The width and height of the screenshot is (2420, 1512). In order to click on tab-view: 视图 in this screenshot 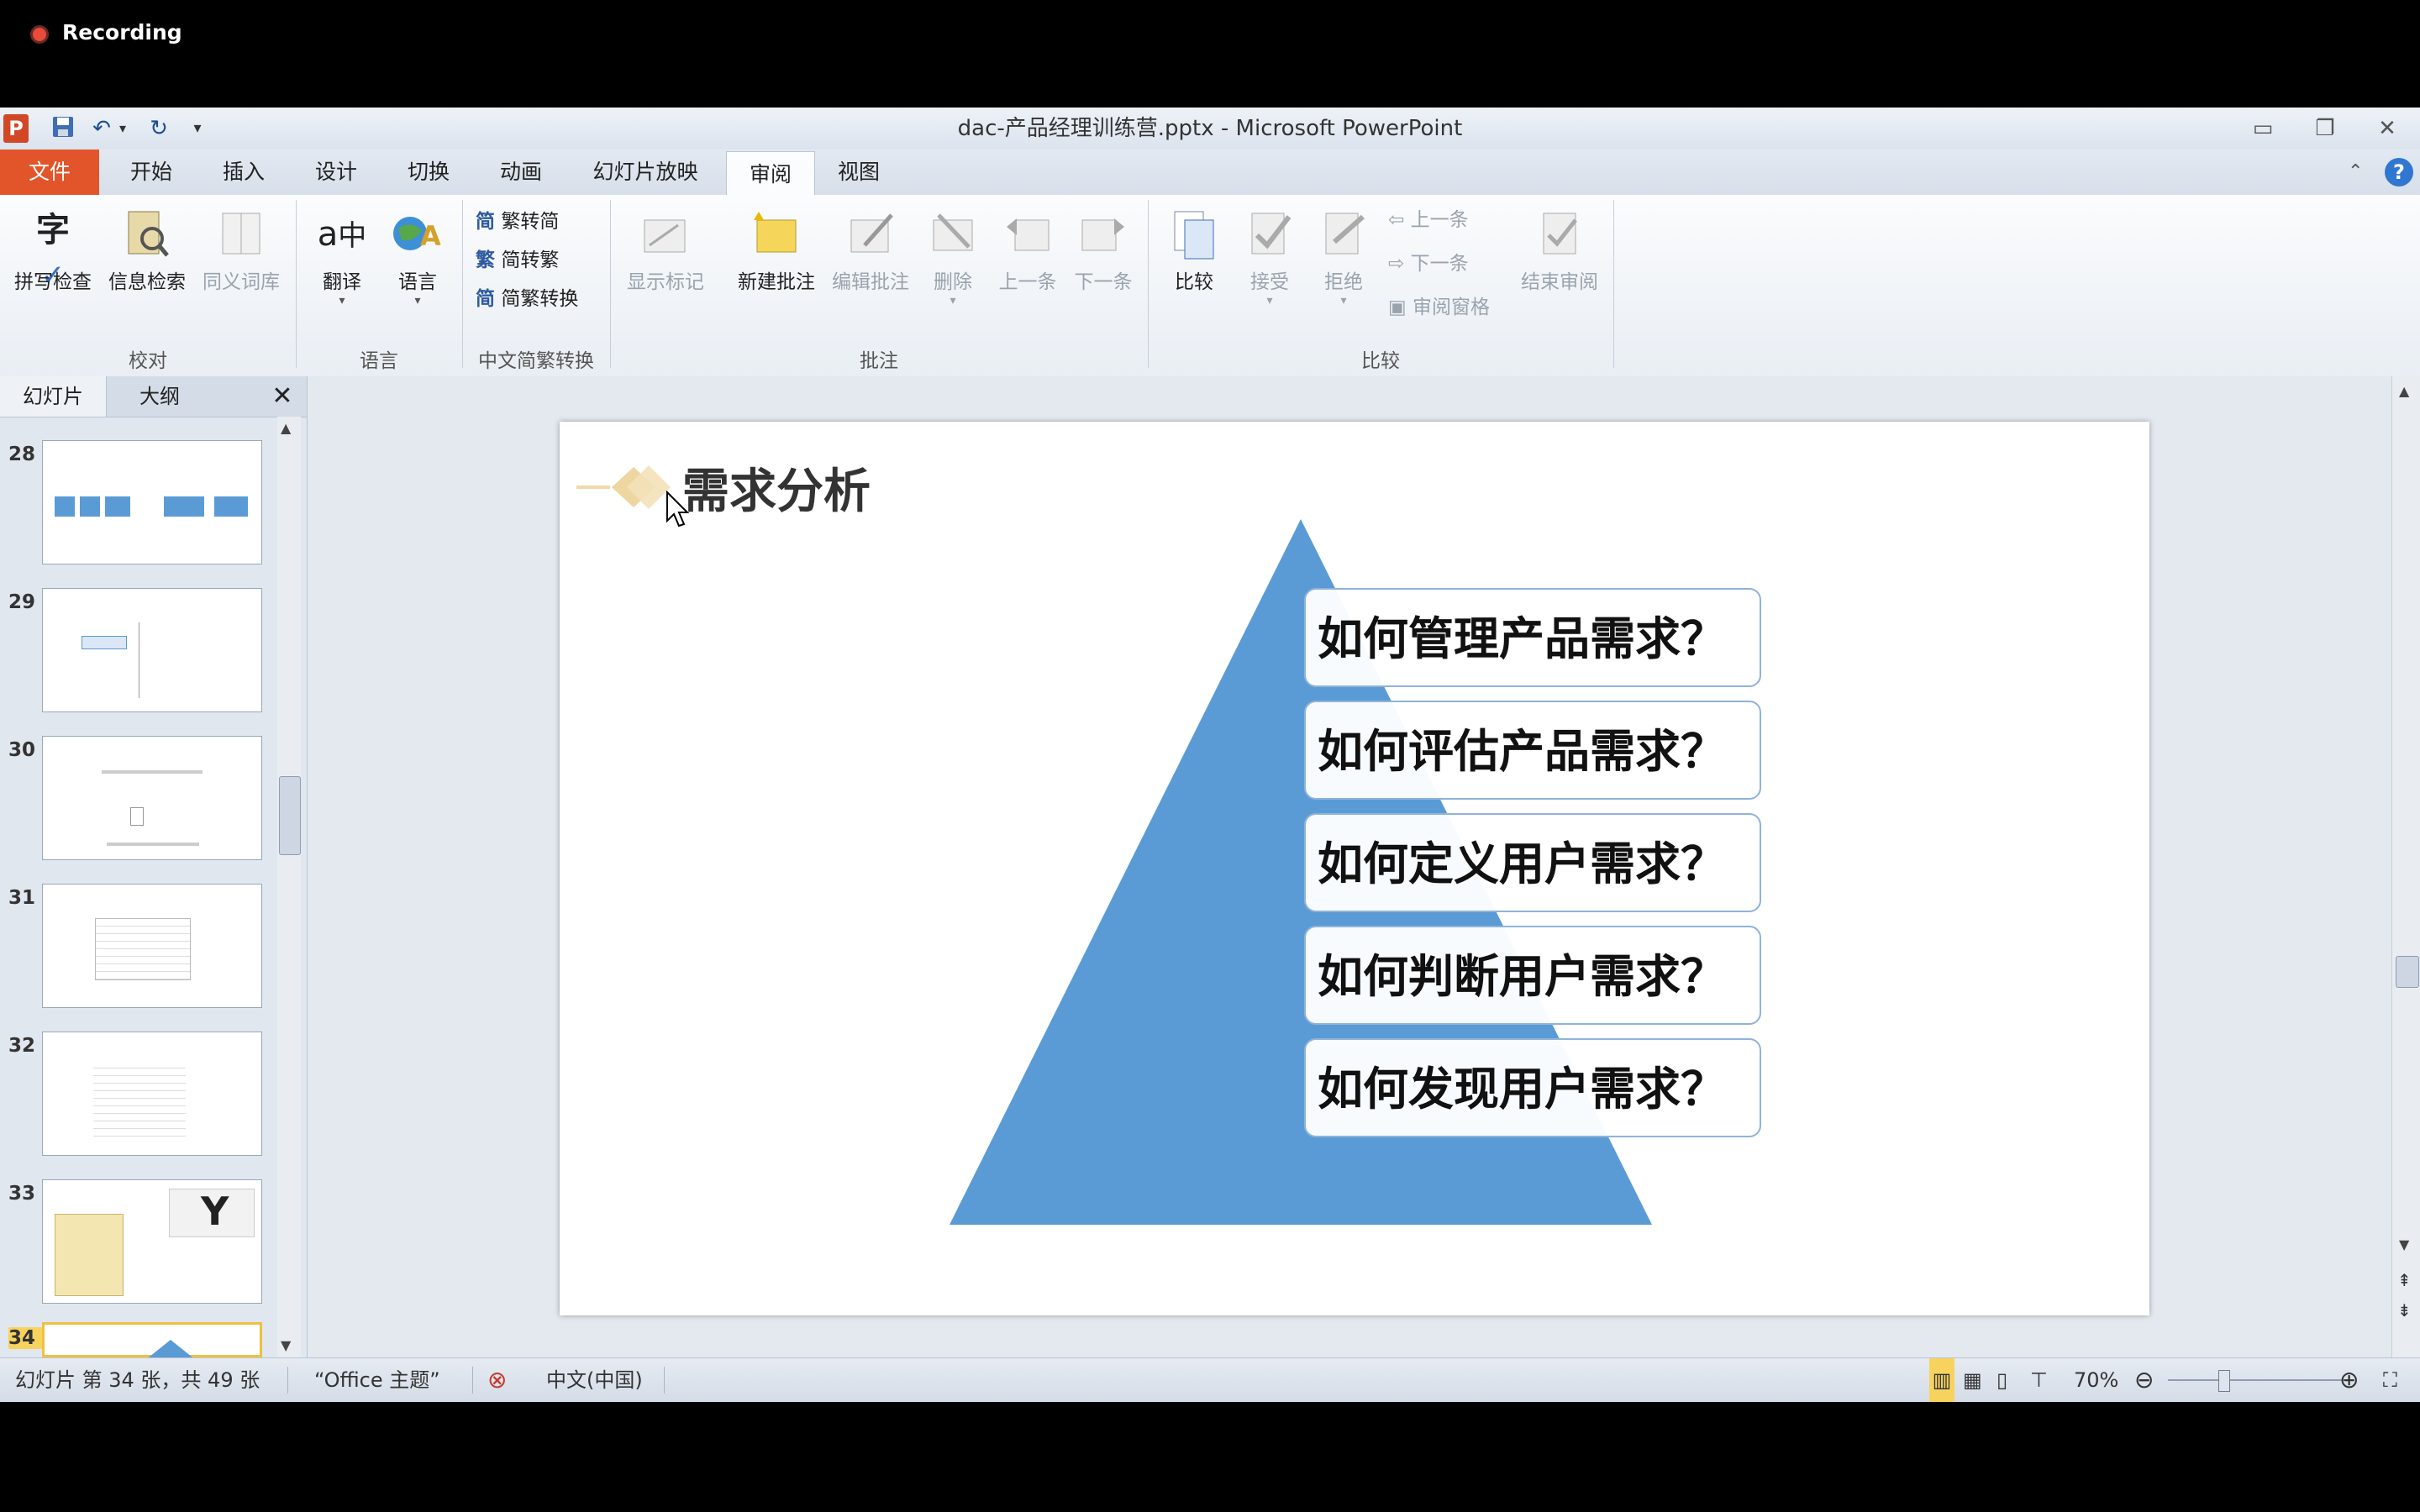, I will do `click(858, 172)`.